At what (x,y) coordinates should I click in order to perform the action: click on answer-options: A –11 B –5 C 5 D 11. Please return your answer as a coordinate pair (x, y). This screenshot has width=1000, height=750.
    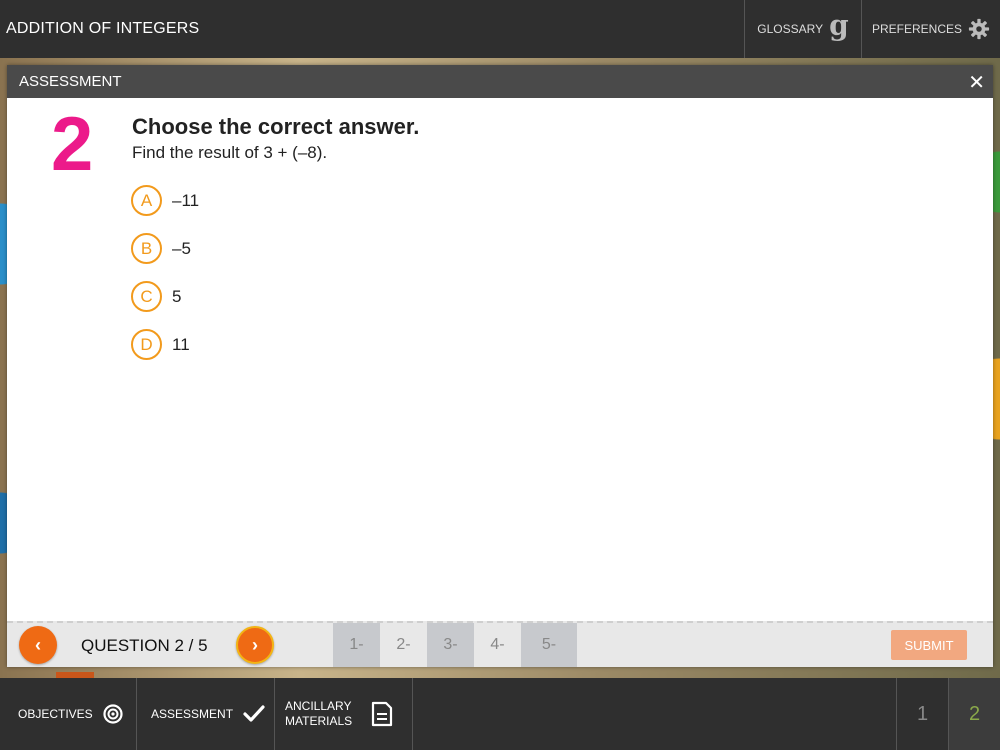
    Looking at the image, I should click on (165, 281).